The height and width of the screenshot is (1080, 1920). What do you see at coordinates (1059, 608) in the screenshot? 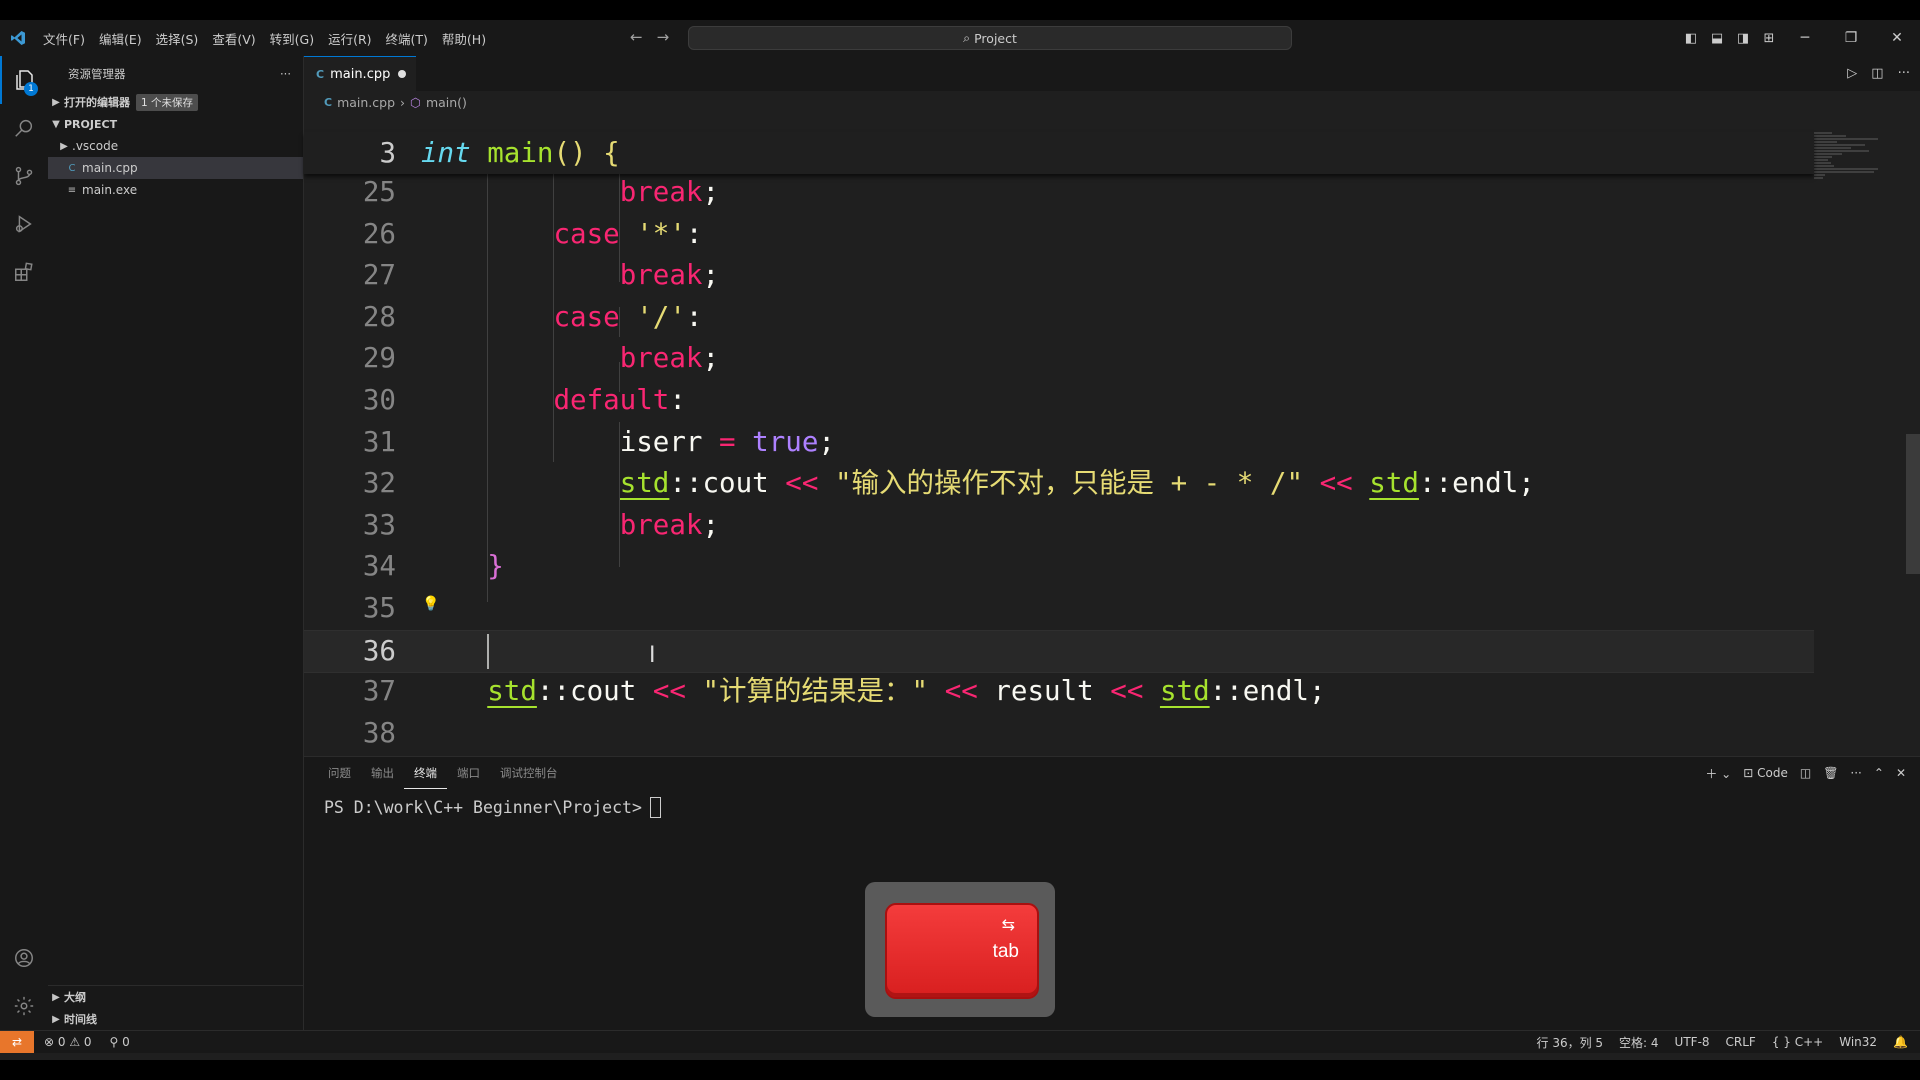
I see `code-line: 35 💡` at bounding box center [1059, 608].